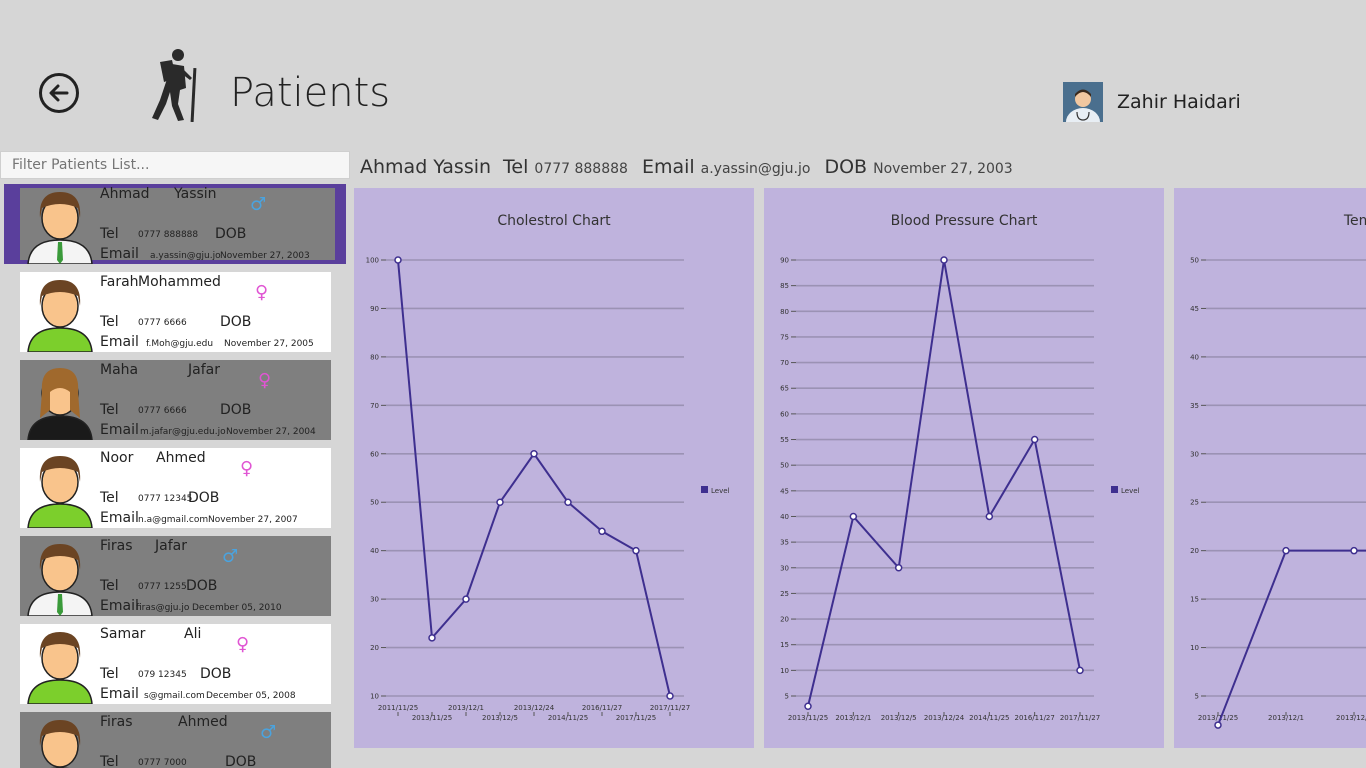 The image size is (1366, 768). Describe the element at coordinates (784, 337) in the screenshot. I see `y-tick-label: 75` at that location.